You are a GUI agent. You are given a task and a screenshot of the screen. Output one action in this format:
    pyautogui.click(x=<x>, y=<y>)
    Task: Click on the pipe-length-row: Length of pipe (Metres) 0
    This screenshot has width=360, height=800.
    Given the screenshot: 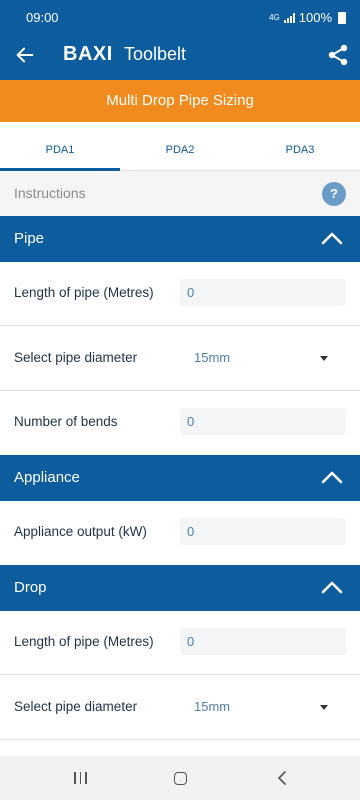 What is the action you would take?
    pyautogui.click(x=180, y=294)
    